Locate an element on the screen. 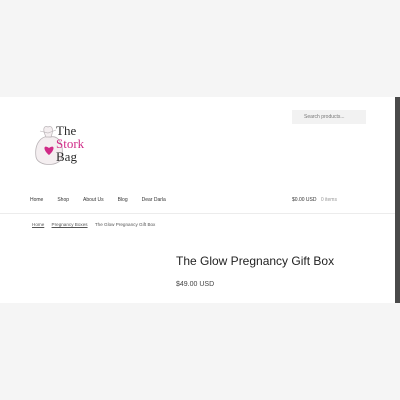  nav-dear-darla: Dear Darla is located at coordinates (154, 202).